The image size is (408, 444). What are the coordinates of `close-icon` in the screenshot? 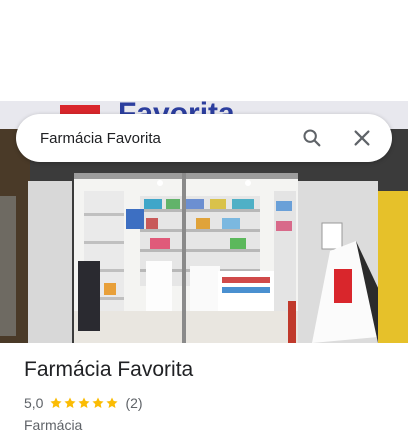 It's located at (362, 138).